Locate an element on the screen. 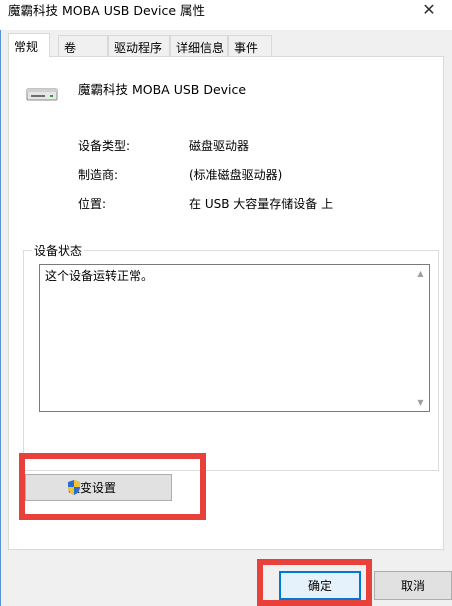  tab-driver: 驱动程序 is located at coordinates (139, 45).